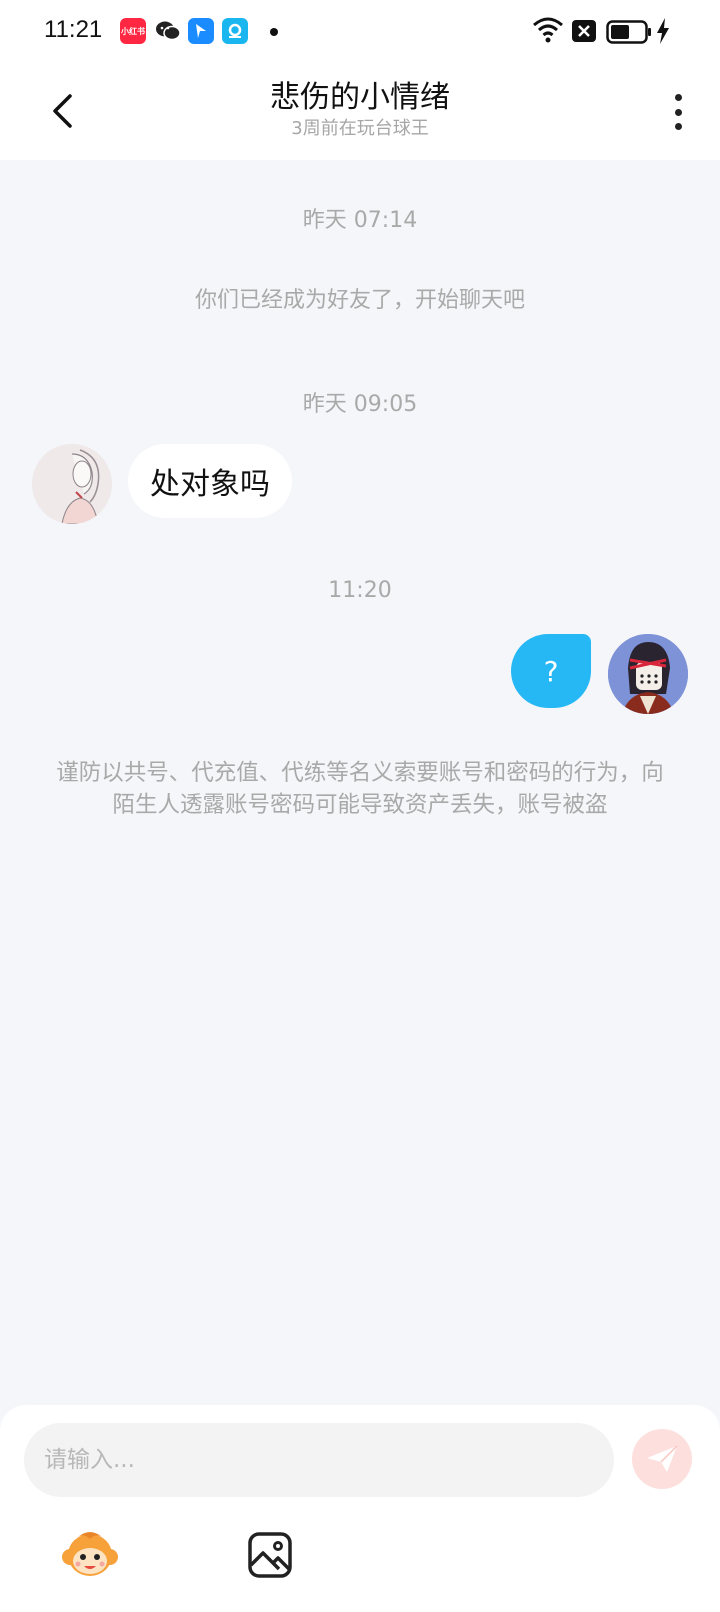  I want to click on message-input, so click(319, 1460).